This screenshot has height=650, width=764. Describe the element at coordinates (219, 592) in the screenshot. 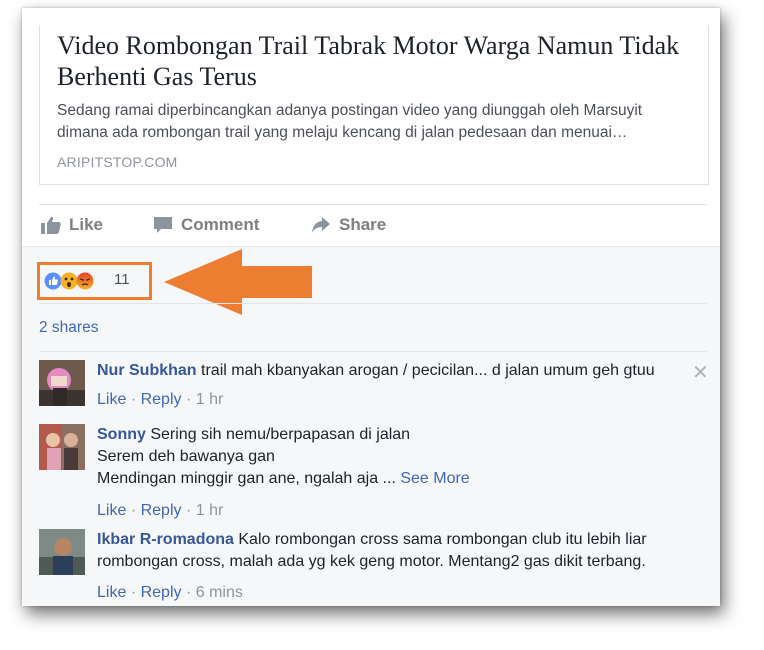

I see `comment-time: 6 mins` at that location.